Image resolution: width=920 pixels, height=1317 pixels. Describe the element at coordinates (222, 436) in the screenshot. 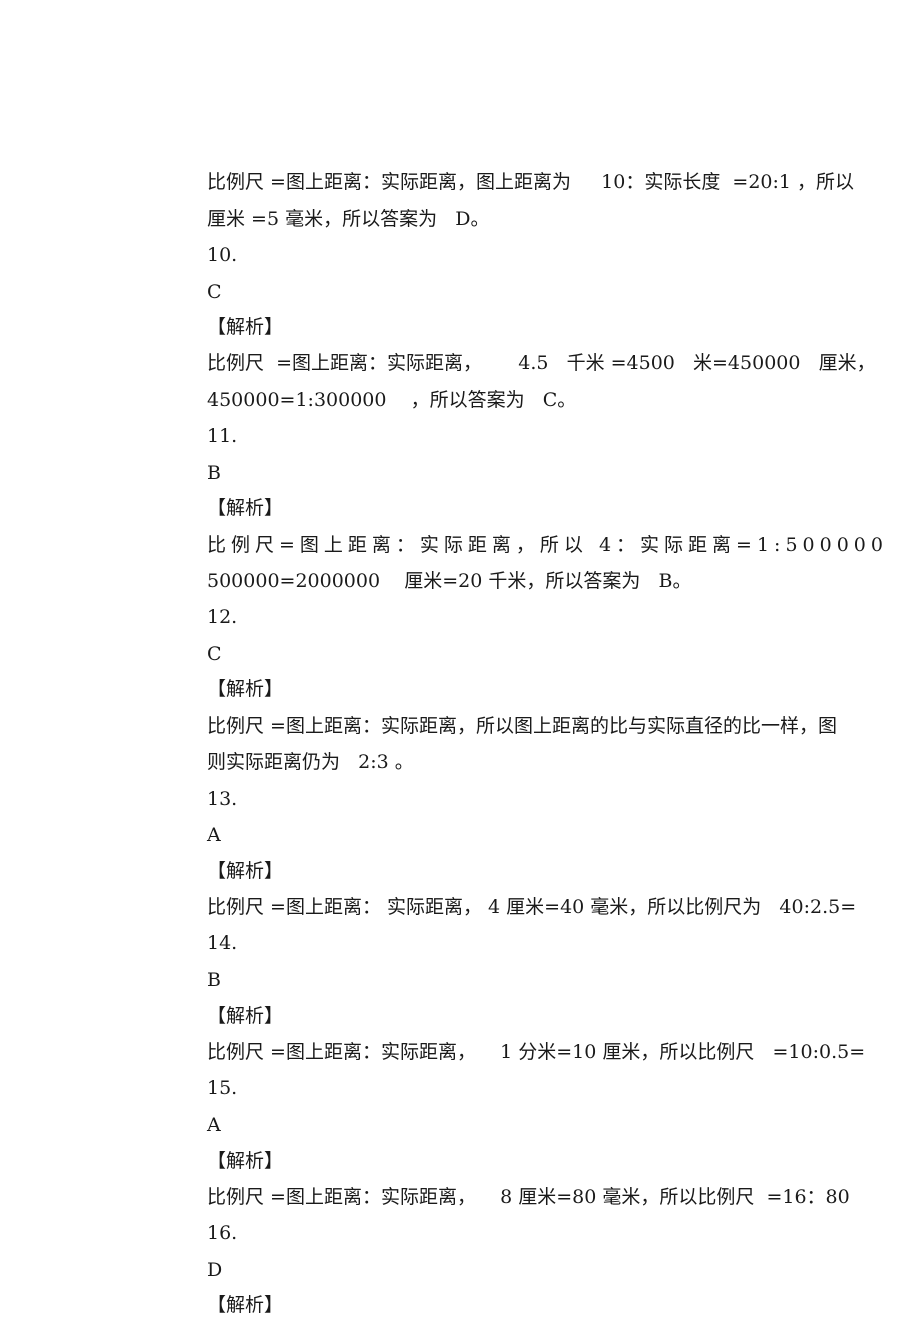

I see `question-number: 11.` at that location.